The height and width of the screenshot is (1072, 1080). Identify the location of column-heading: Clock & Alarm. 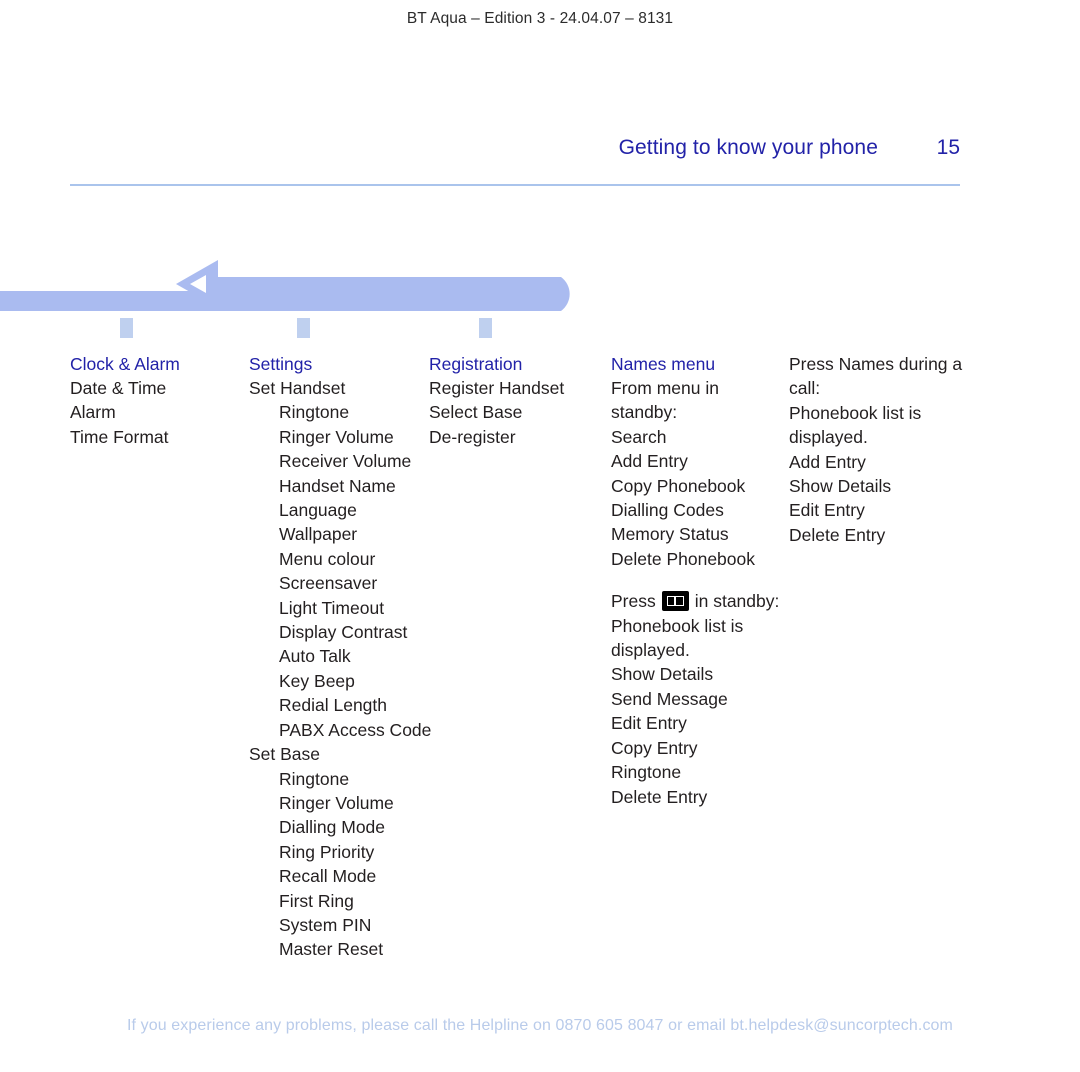
(125, 364).